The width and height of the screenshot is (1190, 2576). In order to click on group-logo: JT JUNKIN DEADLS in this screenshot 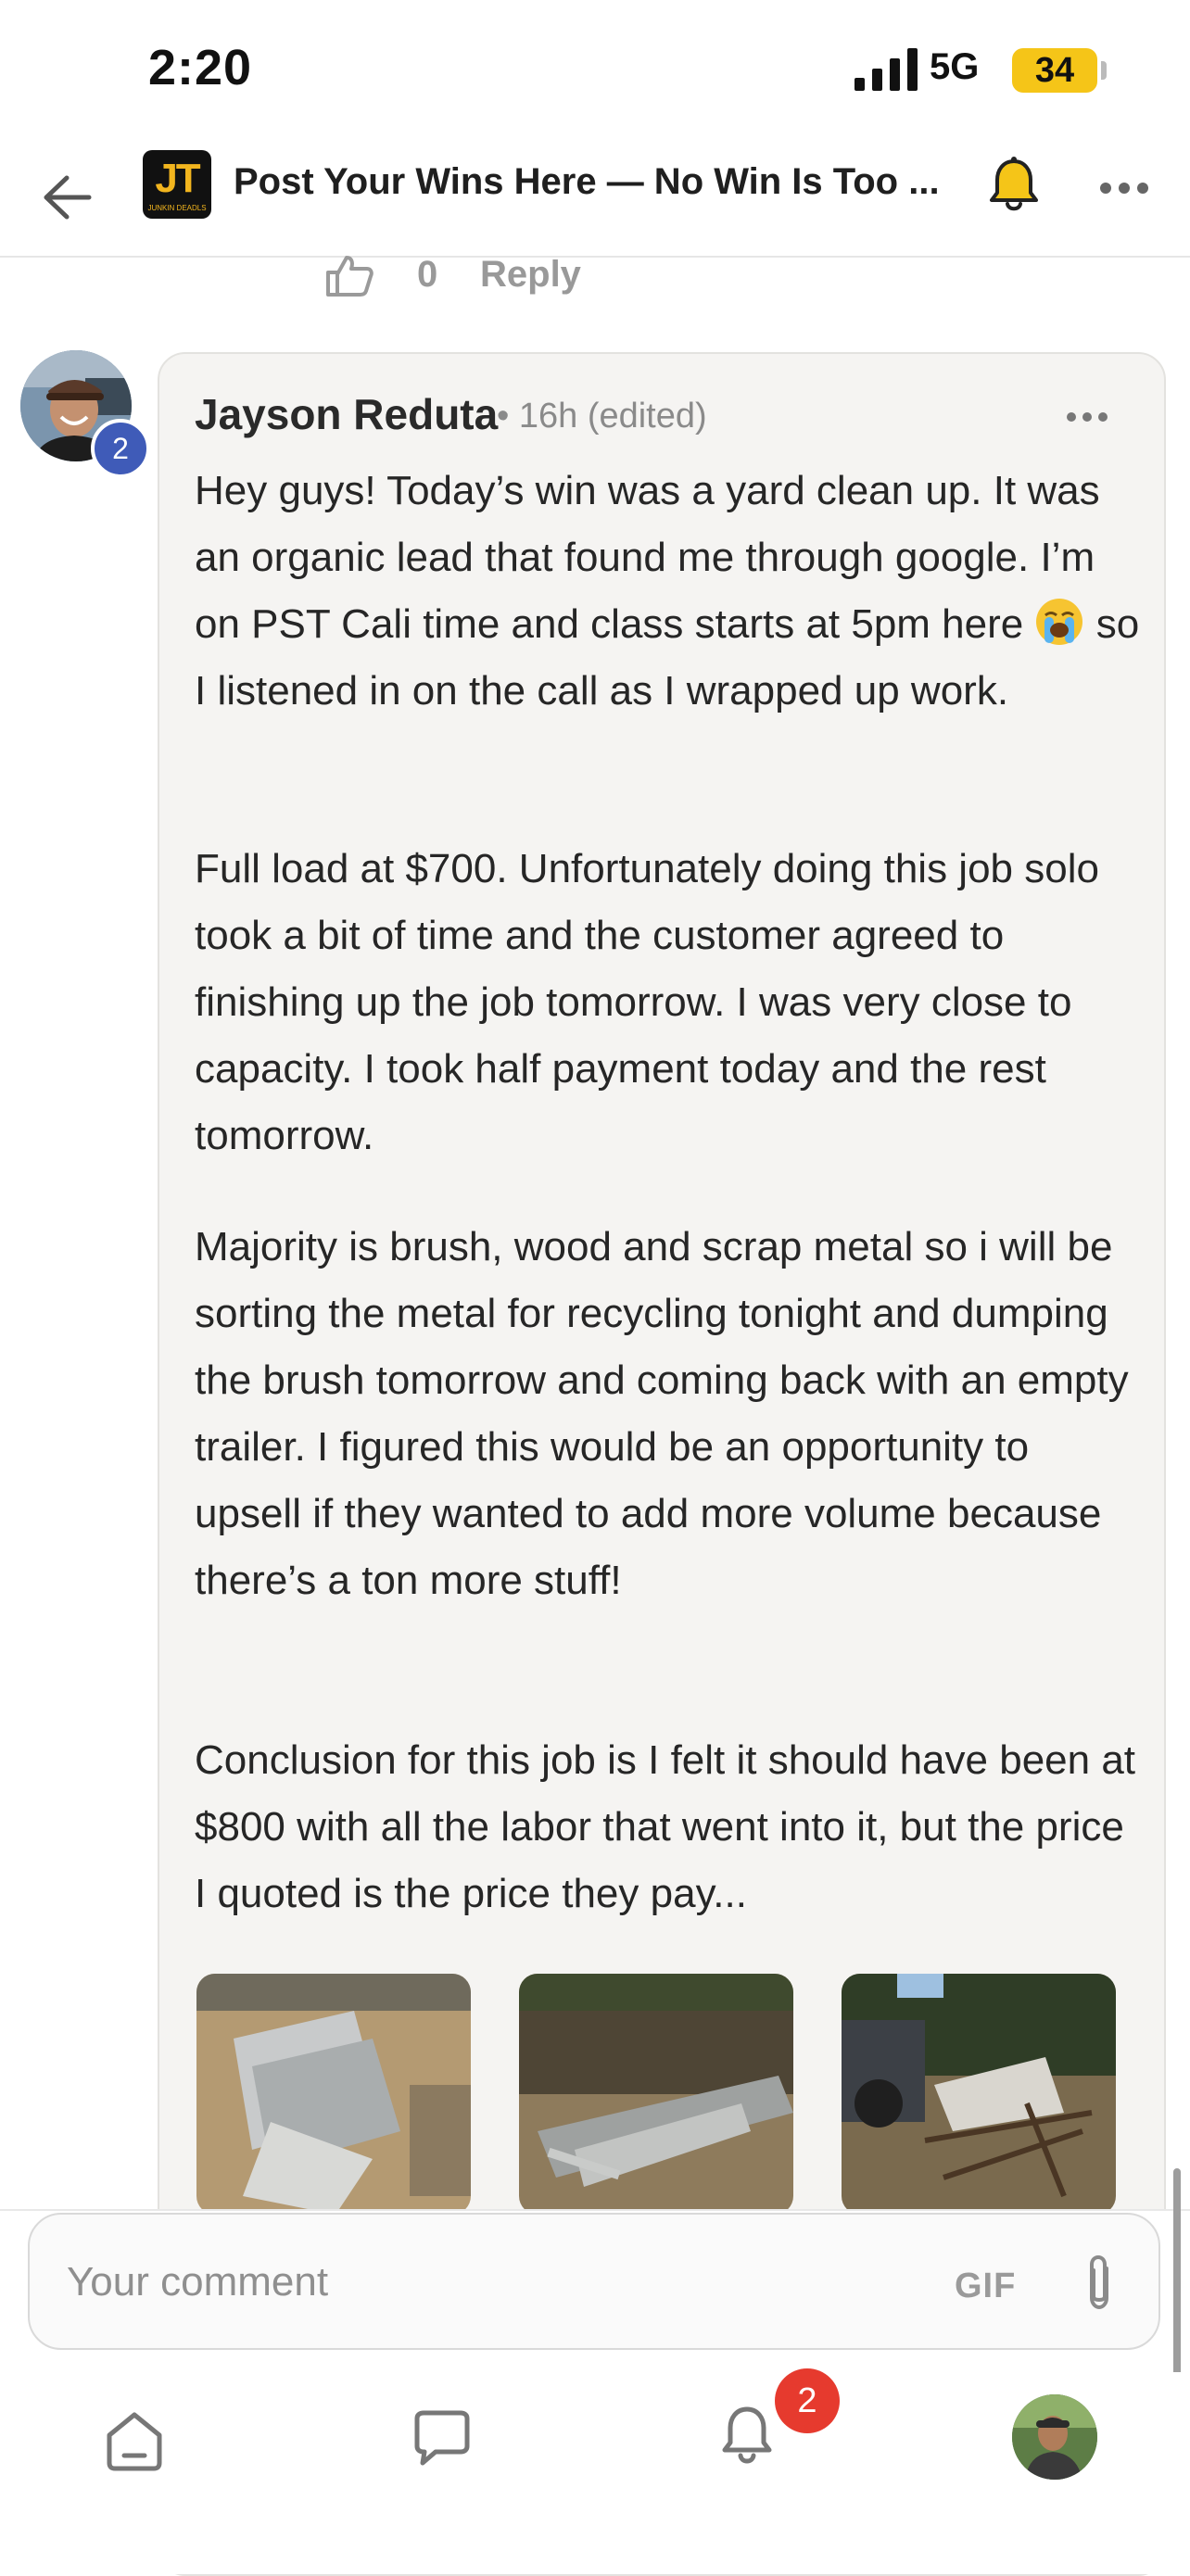, I will do `click(177, 184)`.